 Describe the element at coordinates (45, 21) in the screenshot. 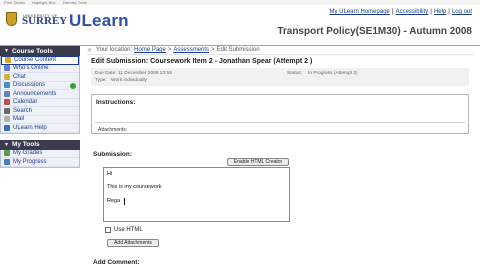

I see `university-name: SURREY` at that location.